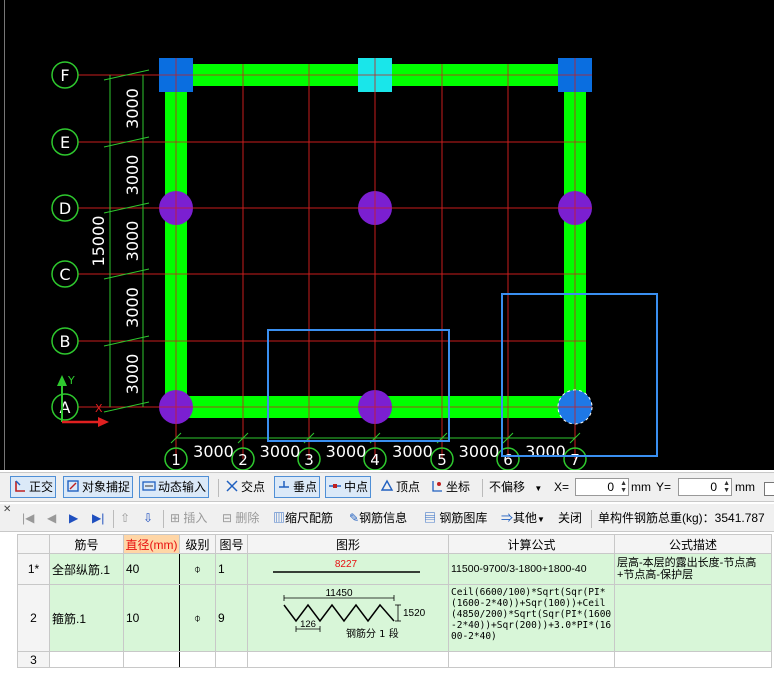  Describe the element at coordinates (151, 618) in the screenshot. I see `diameter-cell: 10` at that location.